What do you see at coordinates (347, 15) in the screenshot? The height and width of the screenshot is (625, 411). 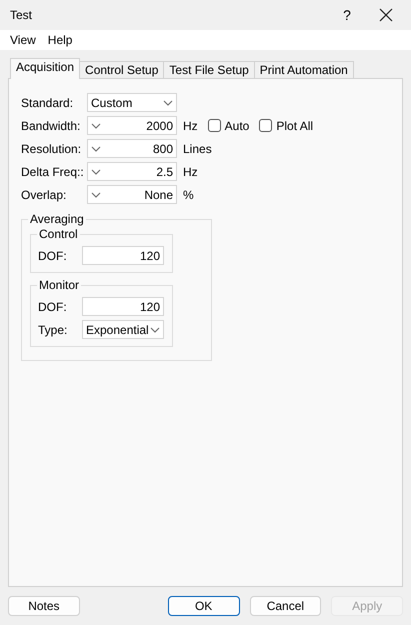 I see `help-button: ?` at bounding box center [347, 15].